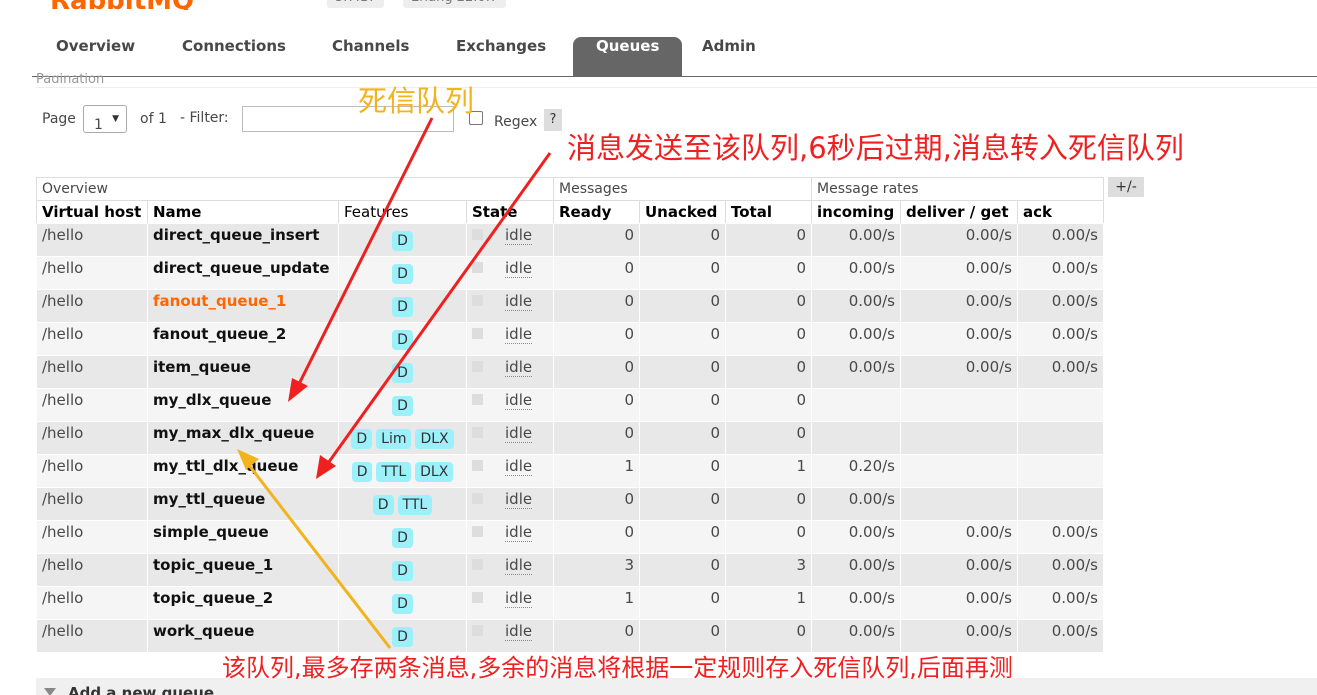  What do you see at coordinates (243, 212) in the screenshot?
I see `column-header-name: Name` at bounding box center [243, 212].